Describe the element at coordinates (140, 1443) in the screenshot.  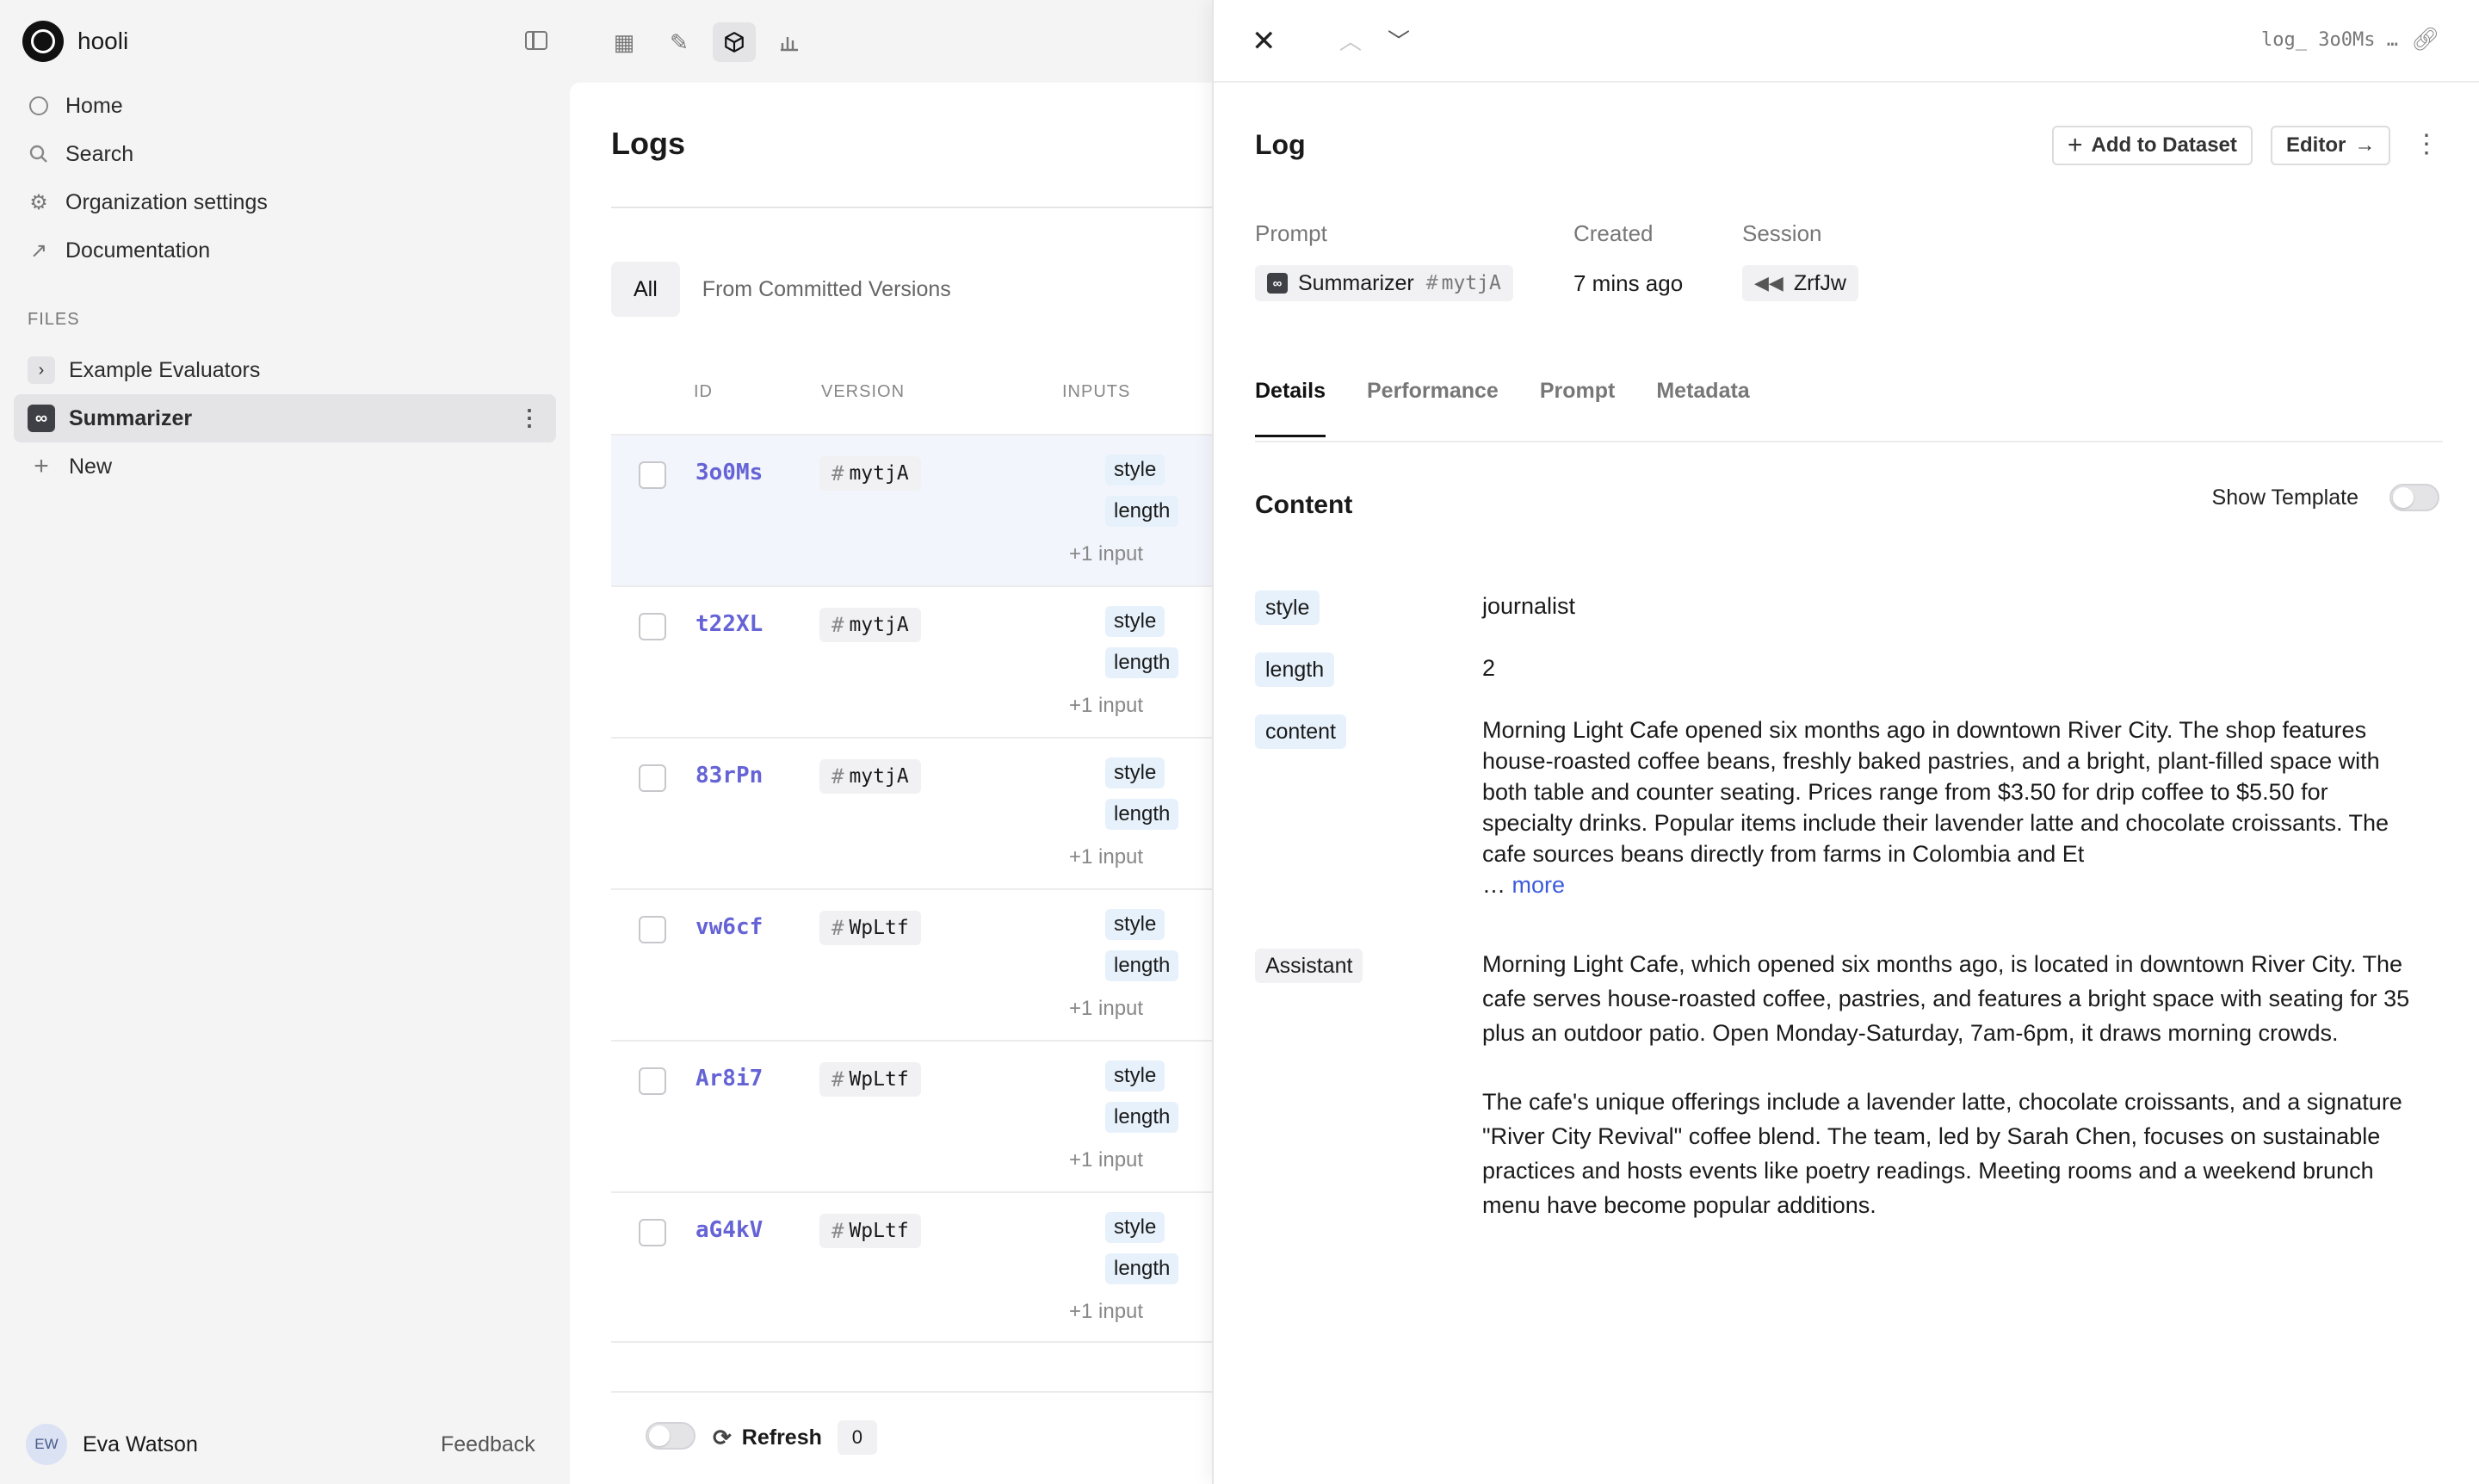
I see `user-name: Eva Watson` at that location.